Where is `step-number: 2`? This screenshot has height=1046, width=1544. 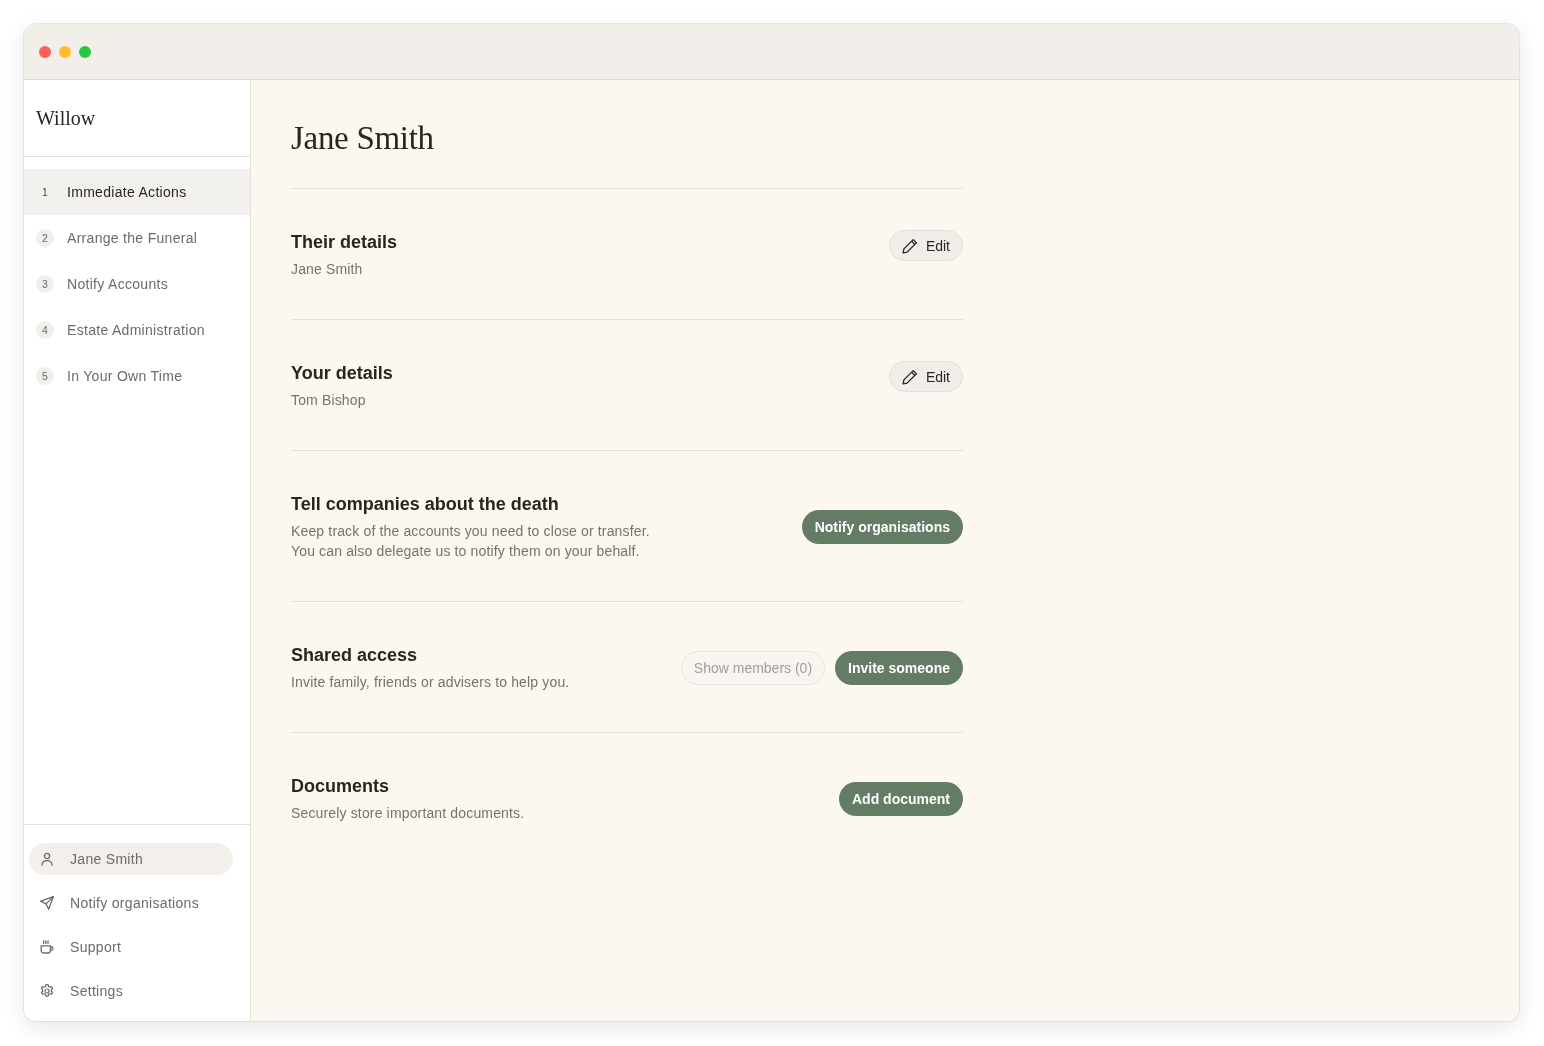
step-number: 2 is located at coordinates (45, 238).